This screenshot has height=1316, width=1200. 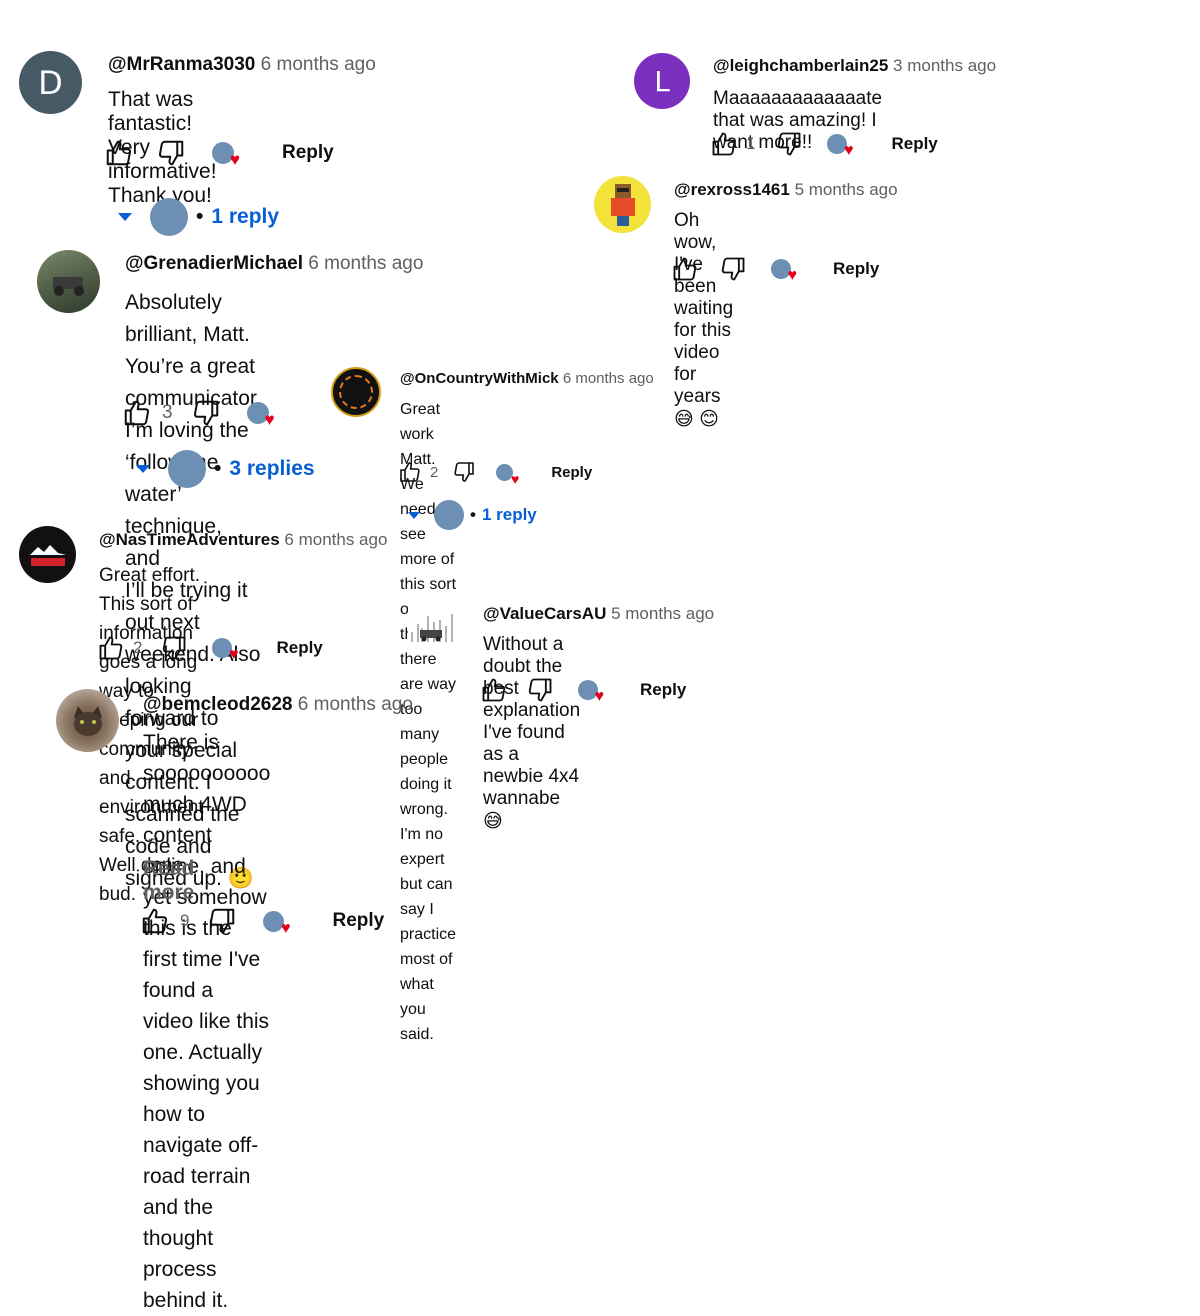 I want to click on author-handle: @GrenadierMichael, so click(x=214, y=263).